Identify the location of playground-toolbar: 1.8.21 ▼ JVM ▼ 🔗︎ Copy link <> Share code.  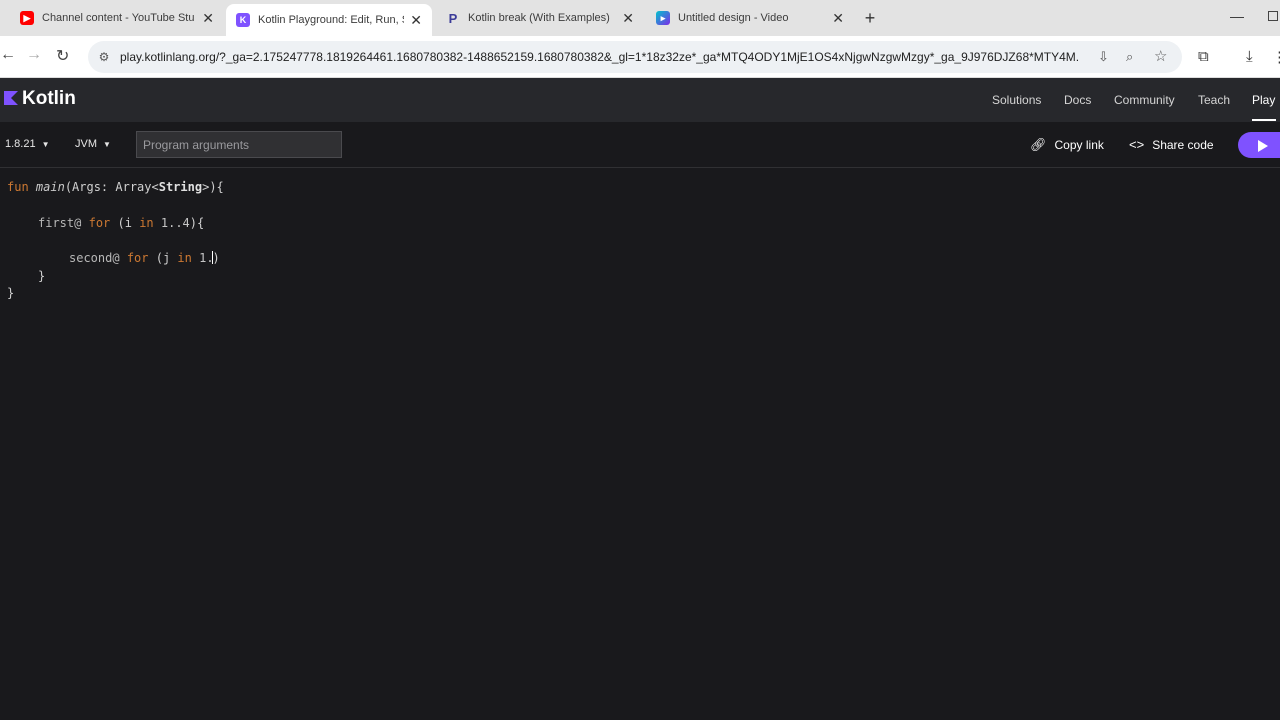
(640, 145).